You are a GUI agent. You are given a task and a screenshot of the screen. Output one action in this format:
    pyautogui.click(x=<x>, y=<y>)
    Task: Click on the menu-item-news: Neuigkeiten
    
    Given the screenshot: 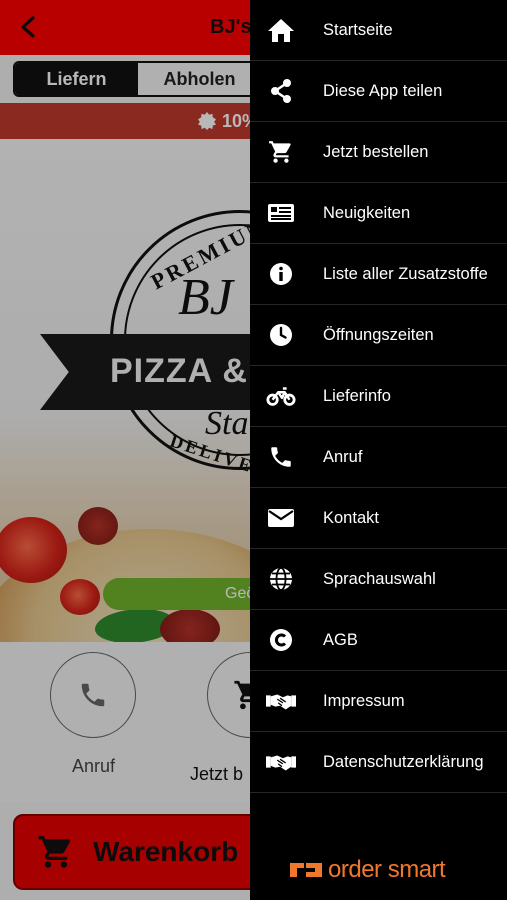 What is the action you would take?
    pyautogui.click(x=378, y=213)
    